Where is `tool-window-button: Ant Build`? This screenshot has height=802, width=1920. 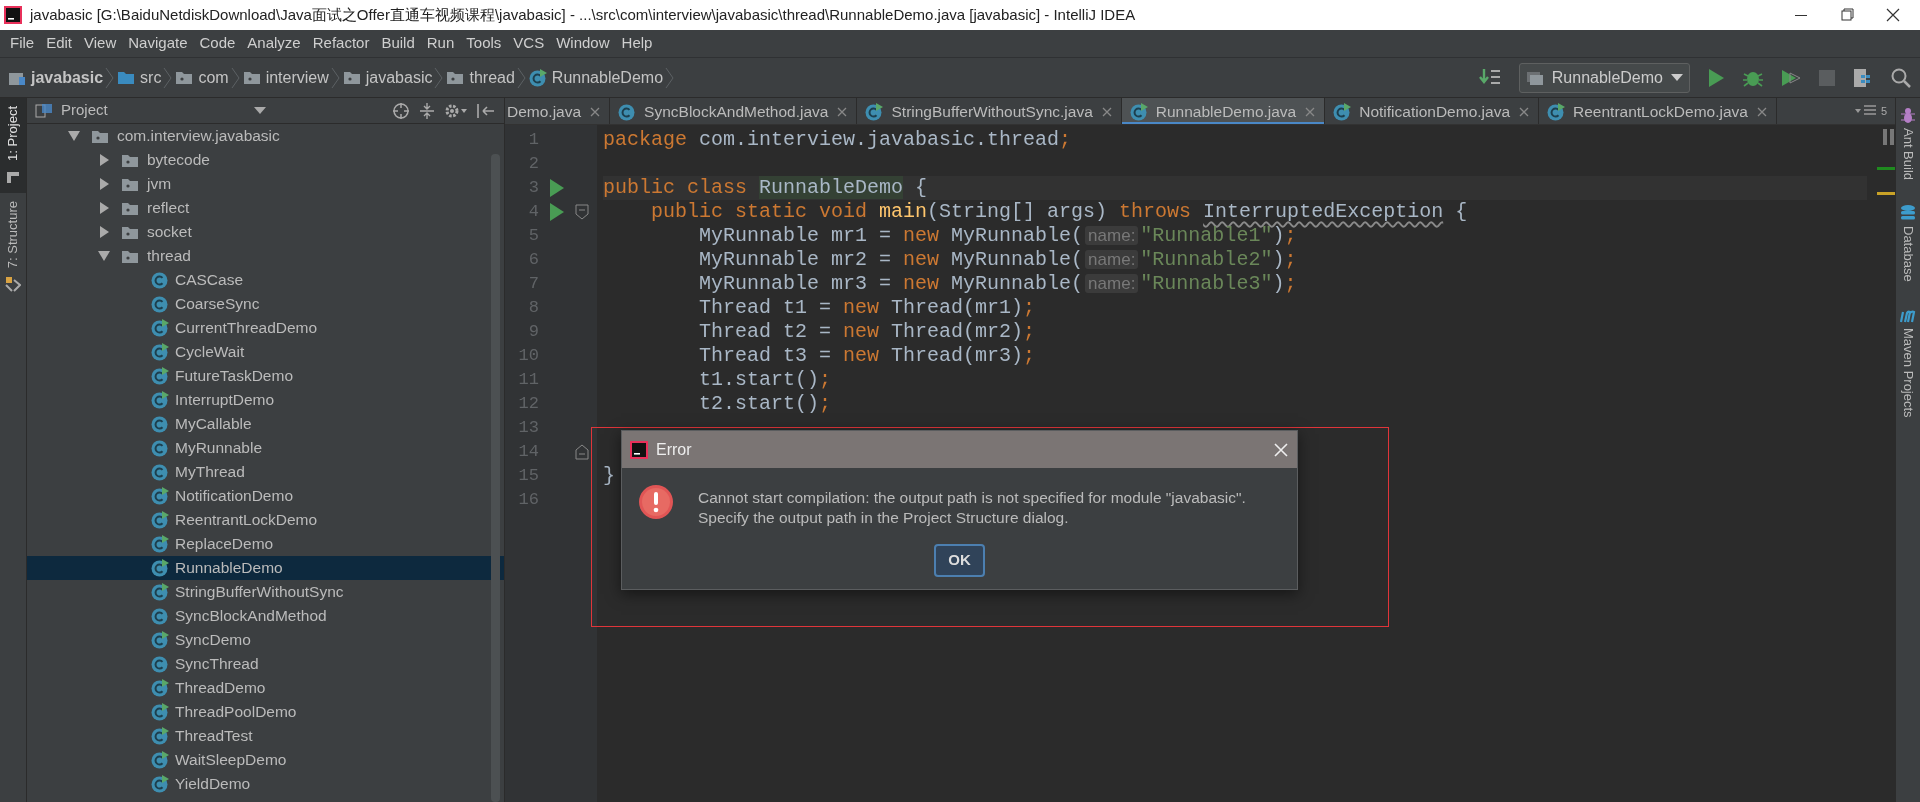
tool-window-button: Ant Build is located at coordinates (1908, 143).